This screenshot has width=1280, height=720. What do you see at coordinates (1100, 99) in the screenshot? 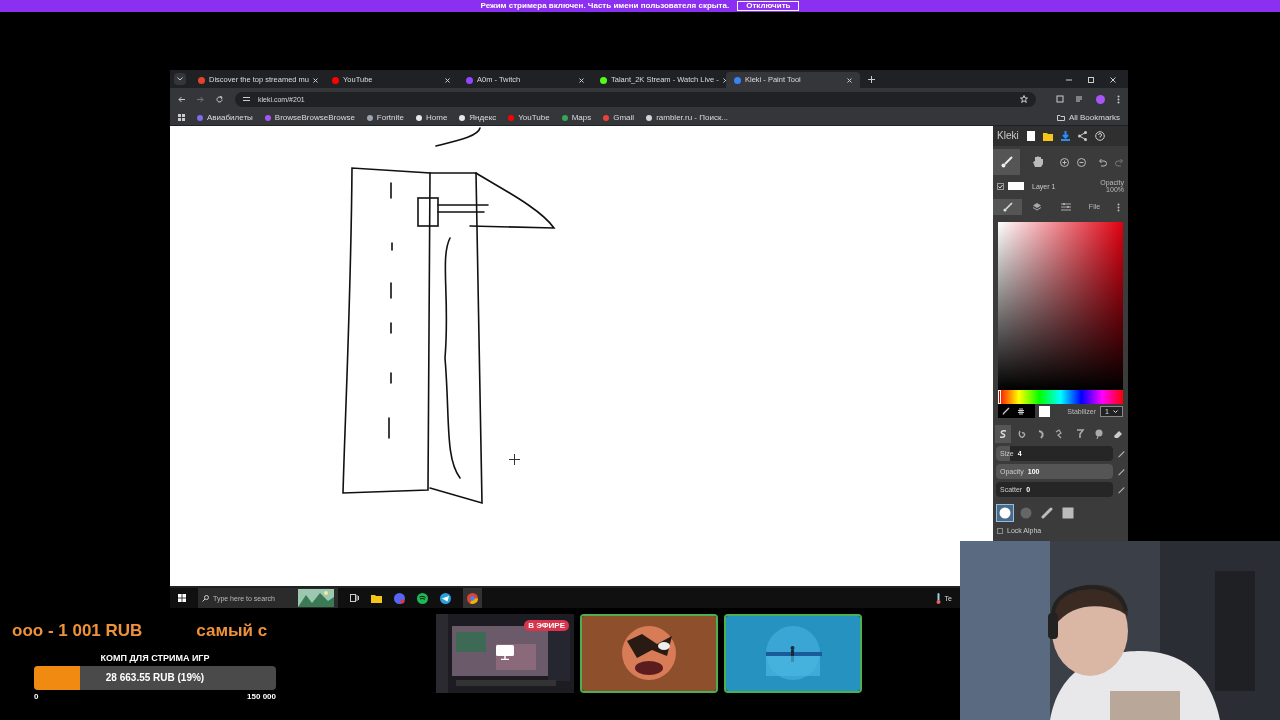
I see `profile-avatar` at bounding box center [1100, 99].